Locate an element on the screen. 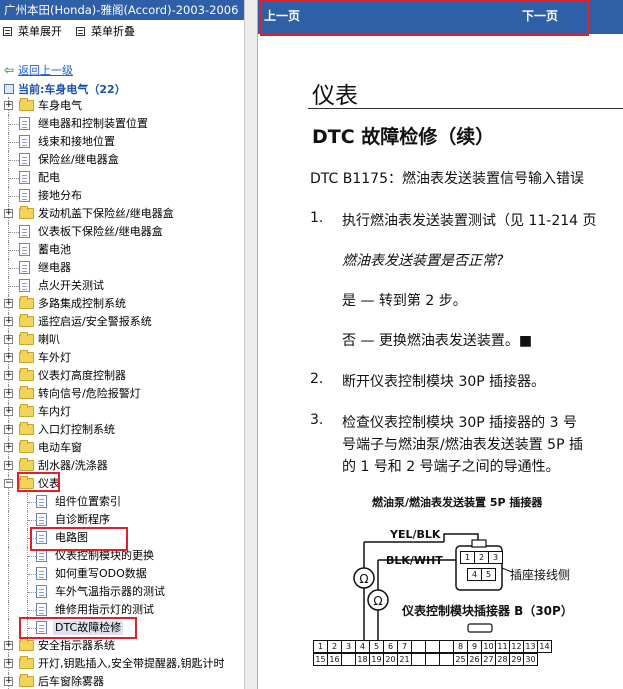 This screenshot has width=623, height=689. tree-item: 配电 is located at coordinates (122, 178).